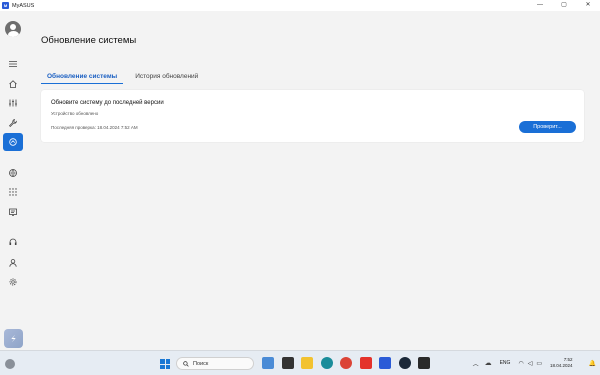 Image resolution: width=600 pixels, height=375 pixels. I want to click on edge-icon, so click(326, 363).